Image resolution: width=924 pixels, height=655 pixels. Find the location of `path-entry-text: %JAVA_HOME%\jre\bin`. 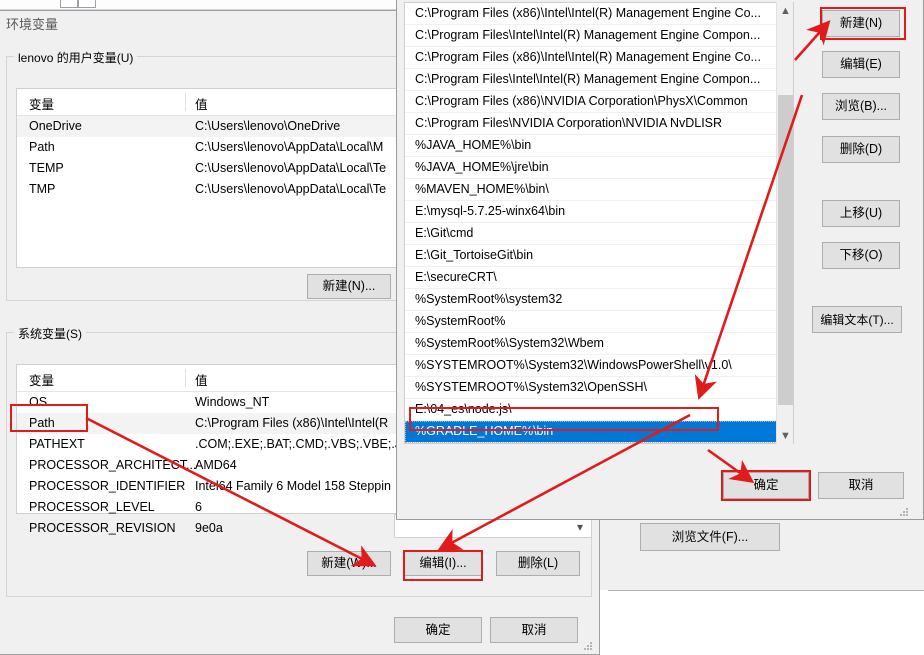

path-entry-text: %JAVA_HOME%\jre\bin is located at coordinates (482, 167).